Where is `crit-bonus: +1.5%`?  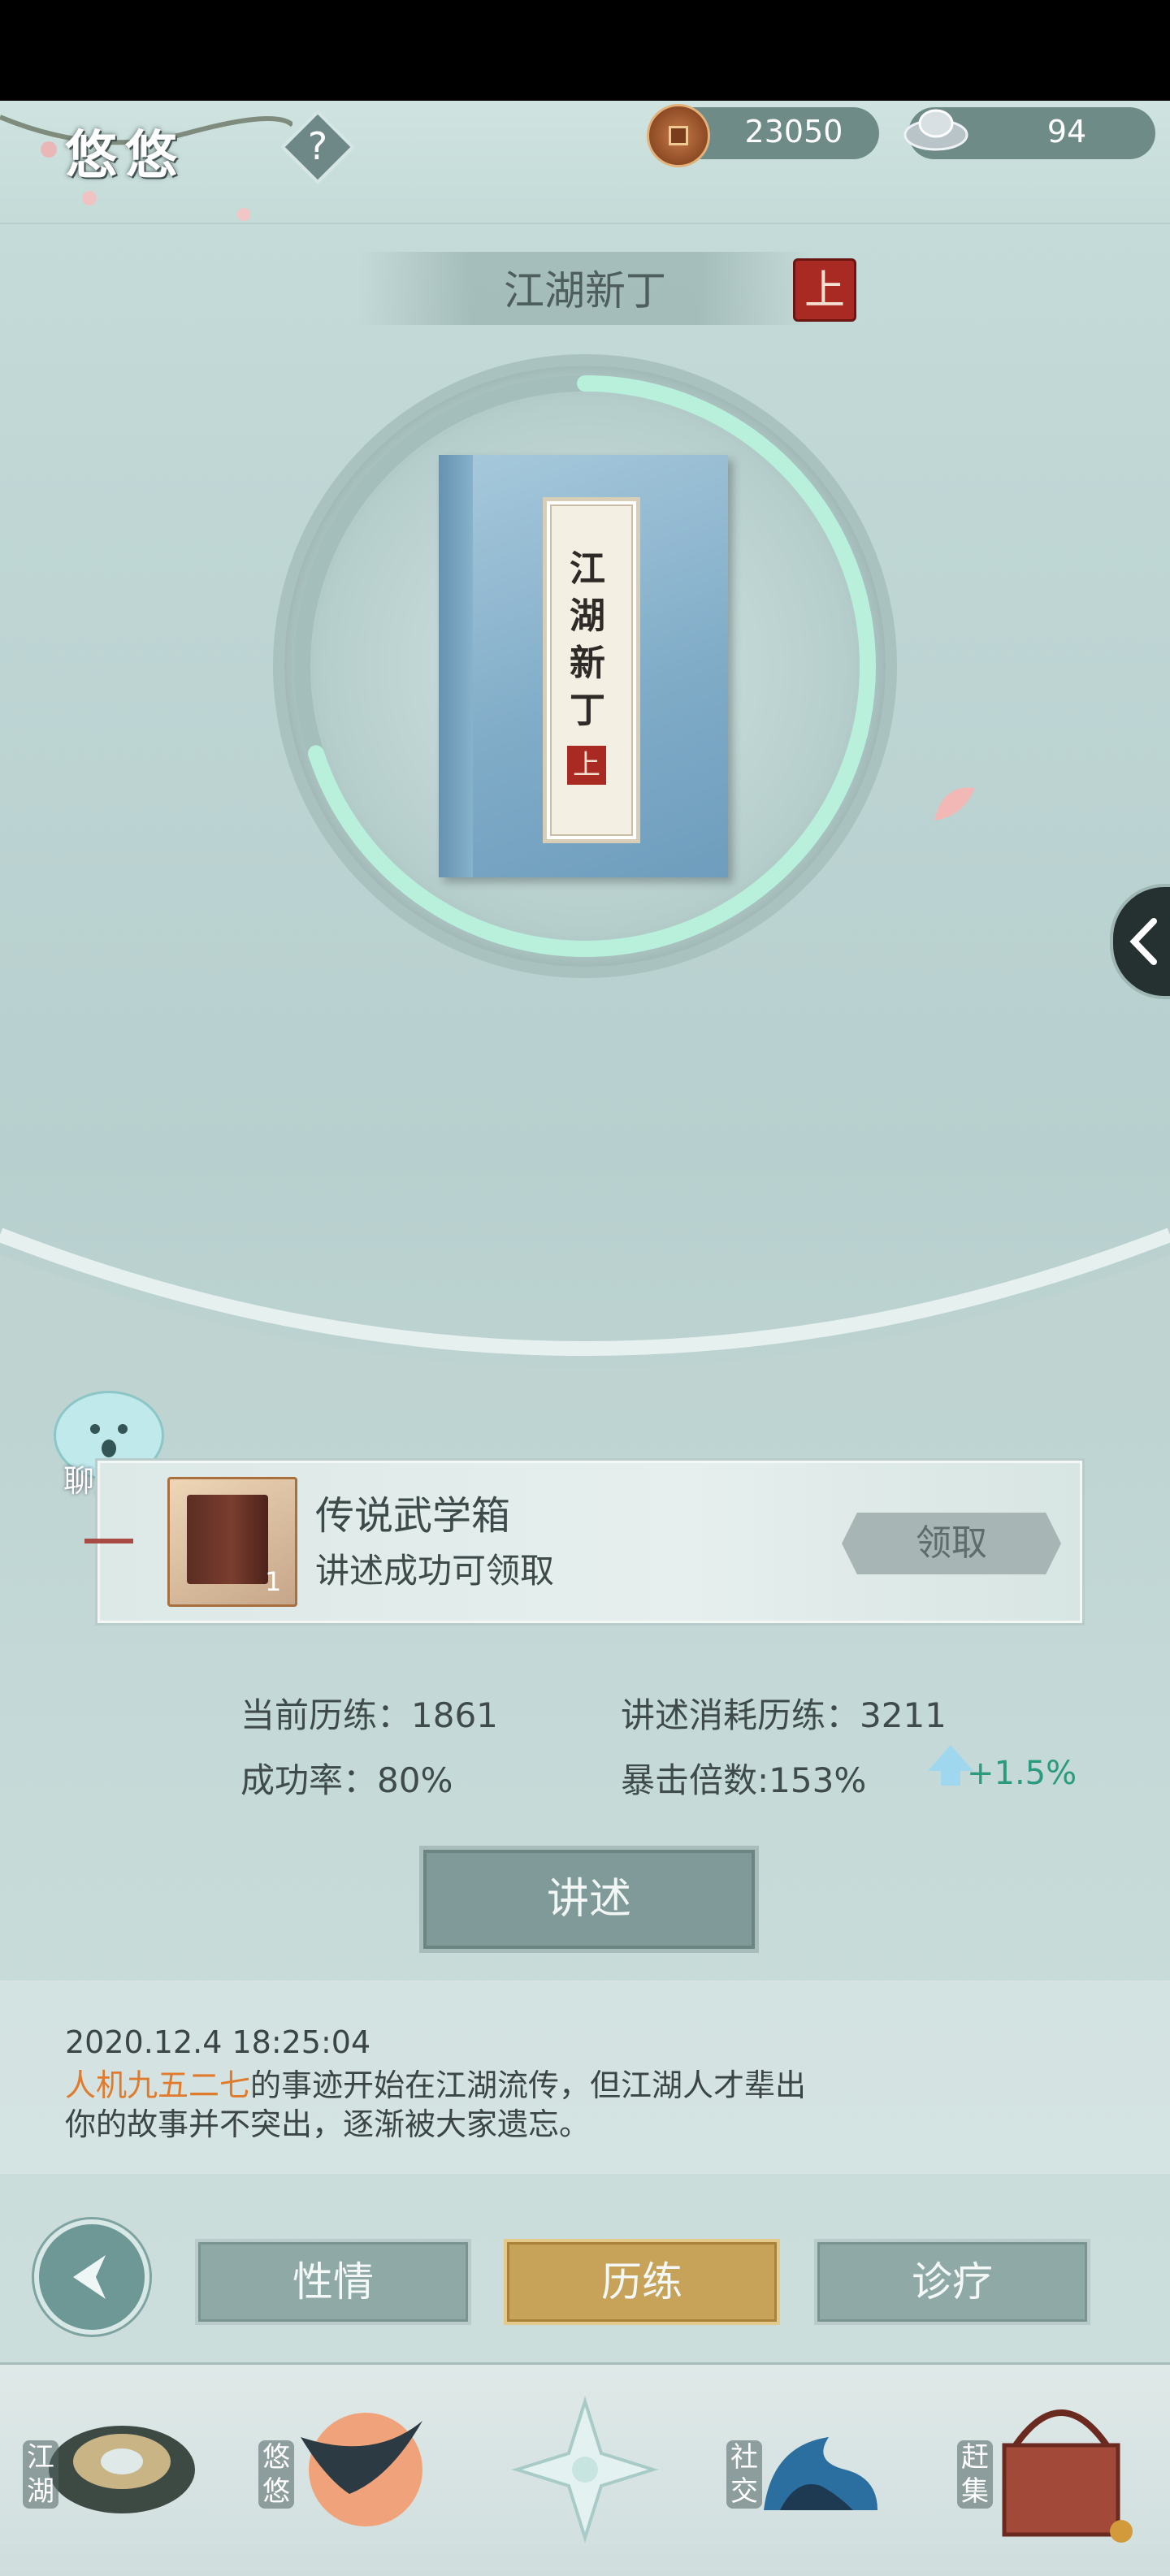
crit-bonus: +1.5% is located at coordinates (1022, 1774).